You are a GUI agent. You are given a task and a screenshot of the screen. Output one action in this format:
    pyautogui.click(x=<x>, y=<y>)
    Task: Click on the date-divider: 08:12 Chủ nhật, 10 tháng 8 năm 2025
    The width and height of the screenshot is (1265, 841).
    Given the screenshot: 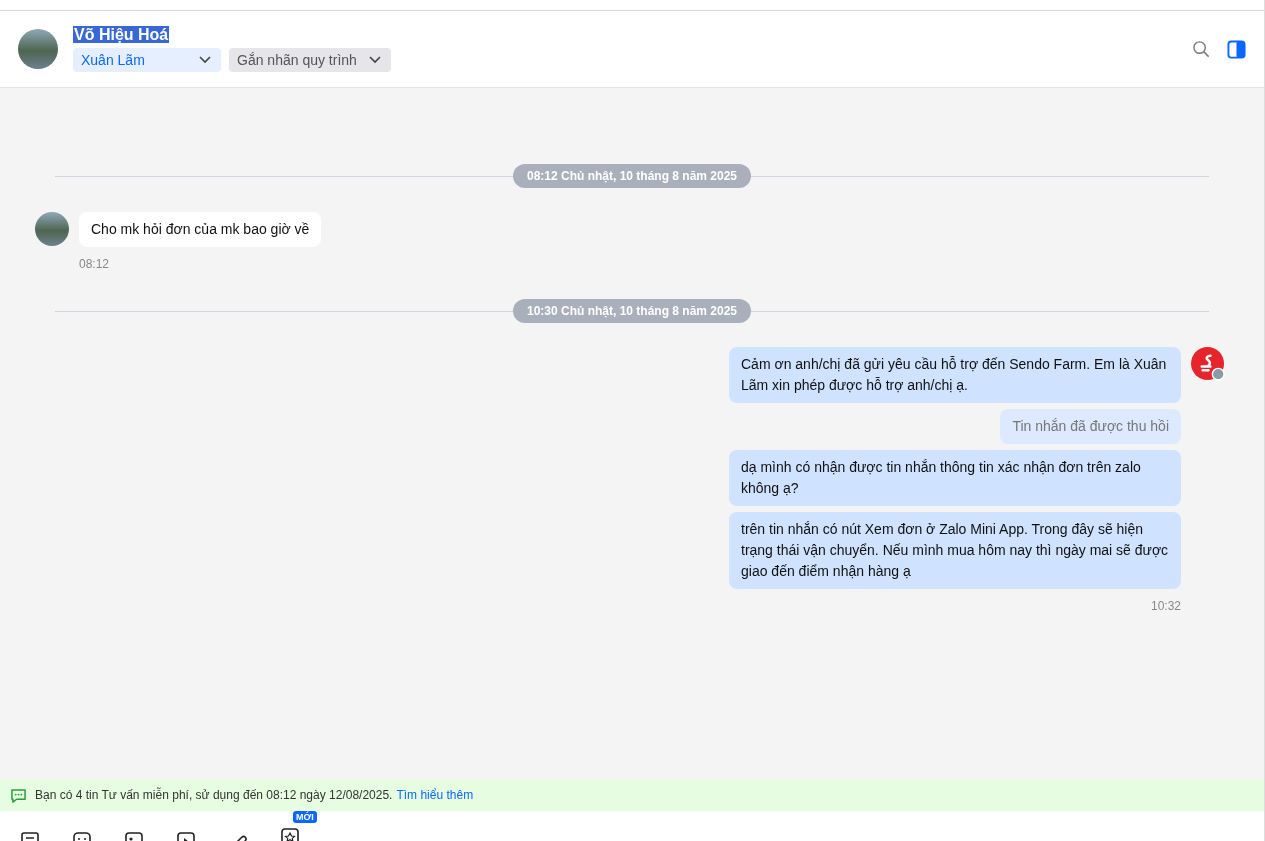 What is the action you would take?
    pyautogui.click(x=632, y=176)
    